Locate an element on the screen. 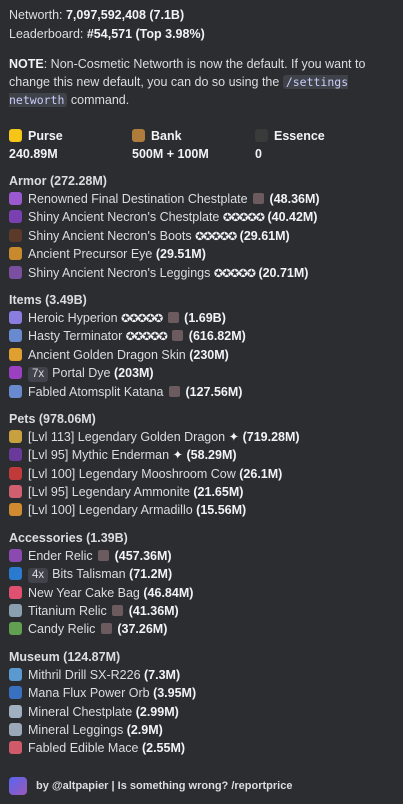  list-item: Mana Flux Power Orb (3.95M) is located at coordinates (201, 693).